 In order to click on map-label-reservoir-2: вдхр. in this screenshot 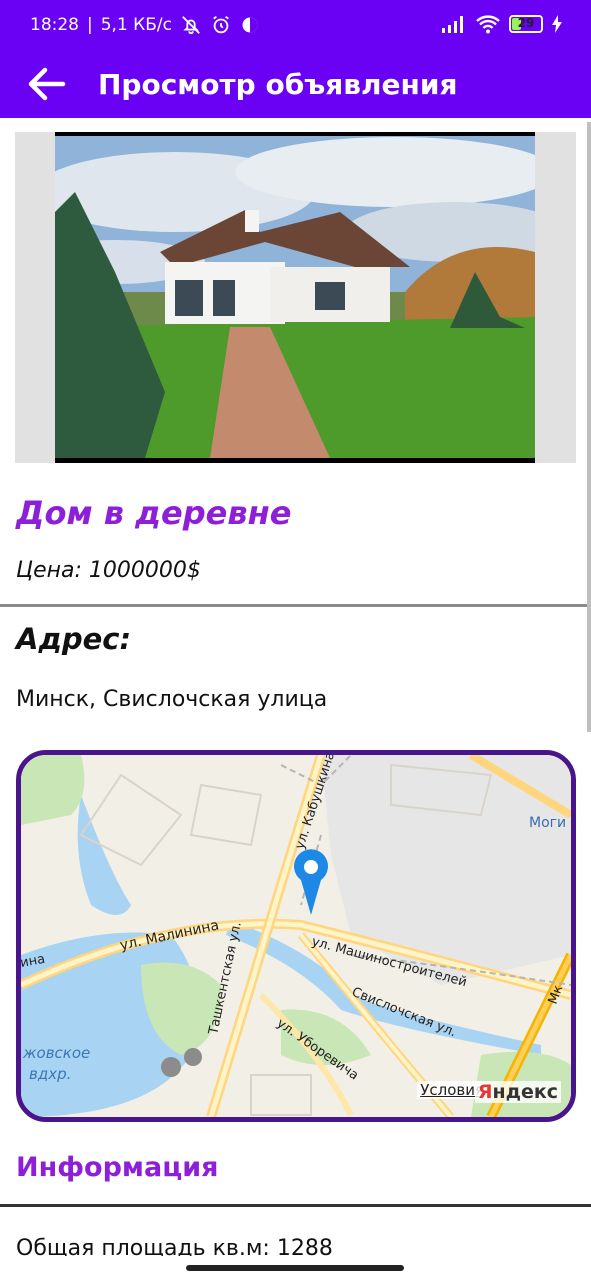, I will do `click(50, 1074)`.